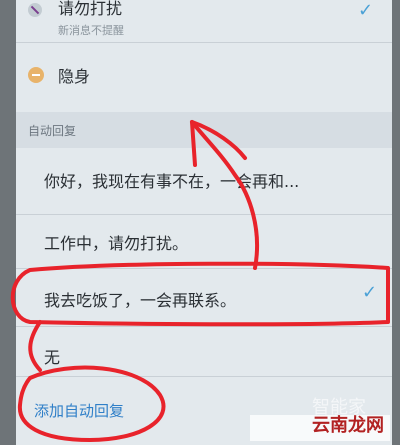 The image size is (400, 445). Describe the element at coordinates (348, 425) in the screenshot. I see `watermark-brand: 云南龙网` at that location.